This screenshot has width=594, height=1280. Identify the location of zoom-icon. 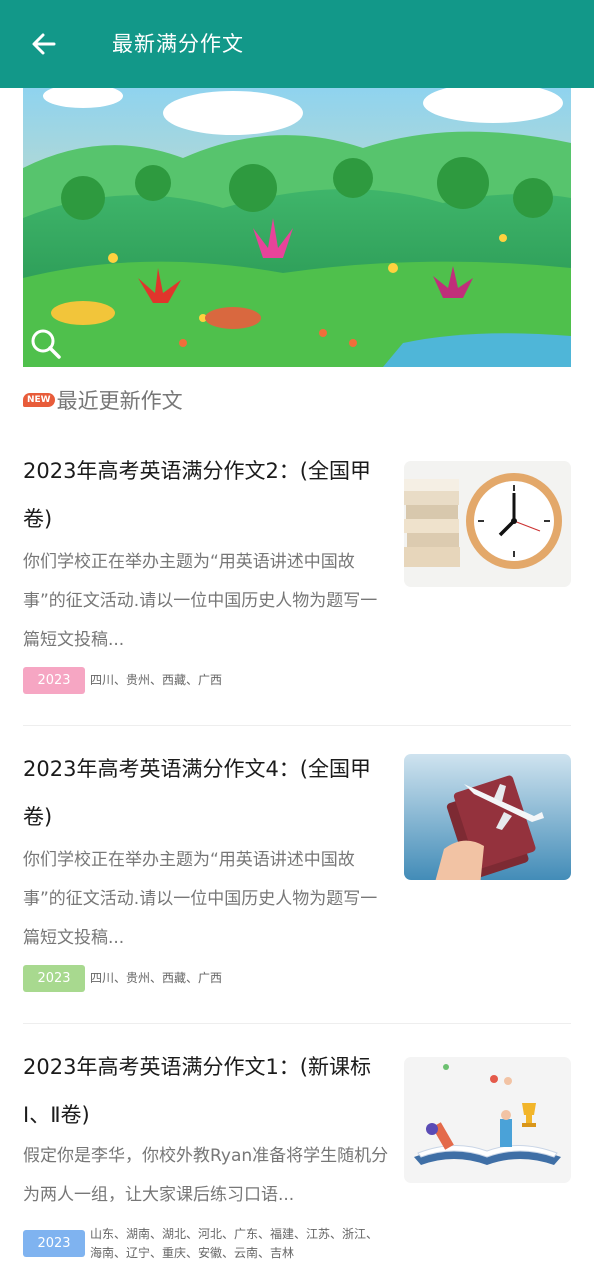
(46, 344).